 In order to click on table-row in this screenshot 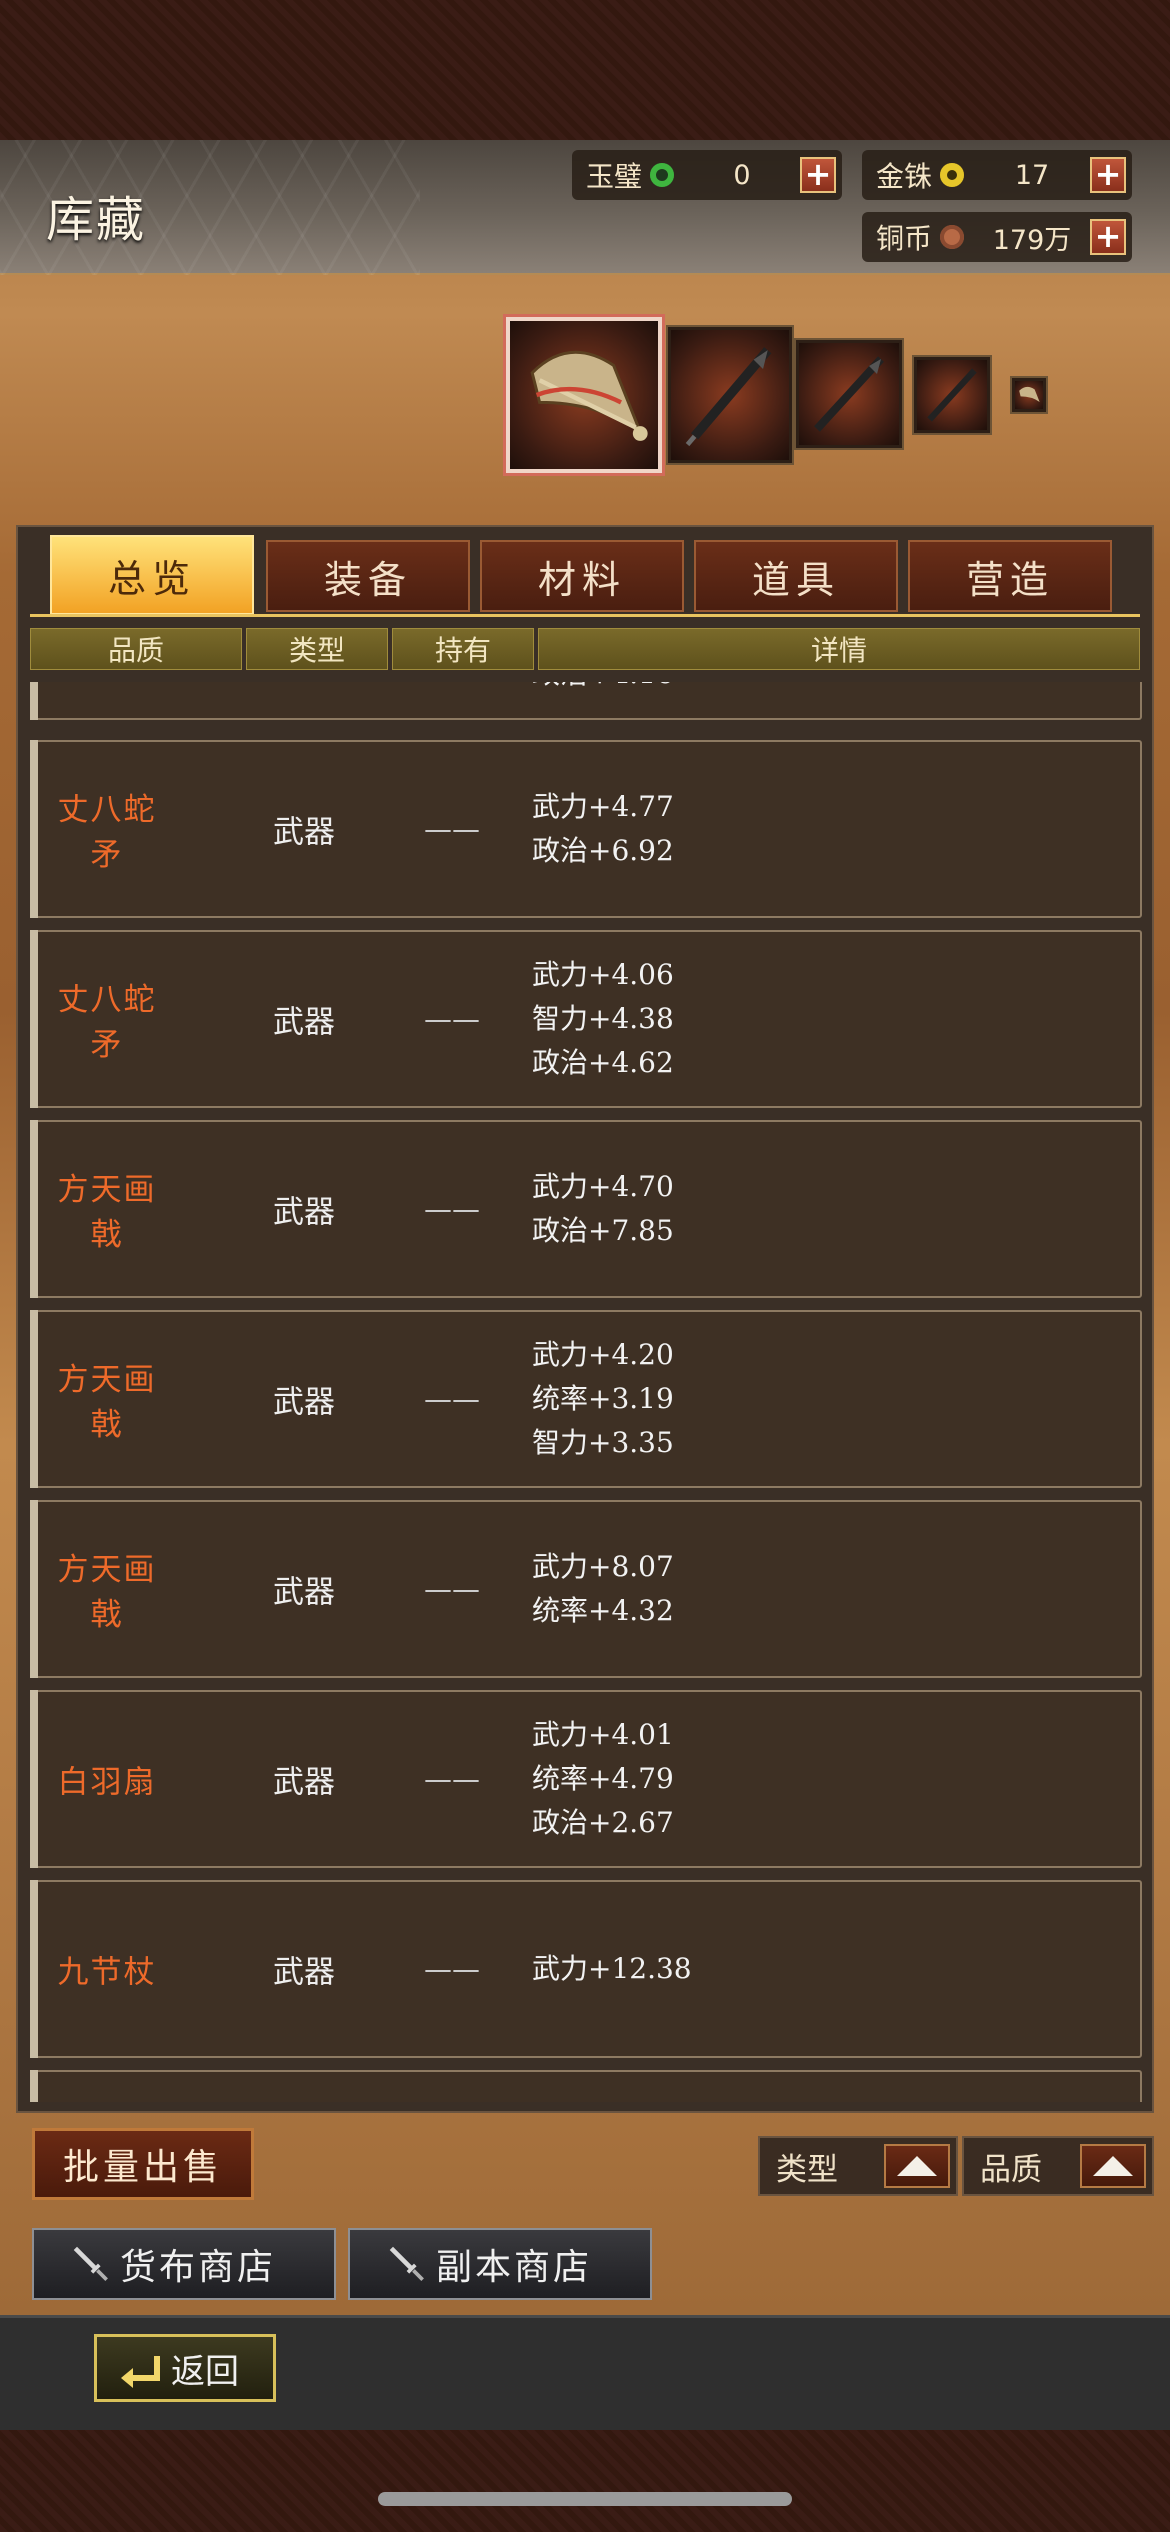, I will do `click(586, 2086)`.